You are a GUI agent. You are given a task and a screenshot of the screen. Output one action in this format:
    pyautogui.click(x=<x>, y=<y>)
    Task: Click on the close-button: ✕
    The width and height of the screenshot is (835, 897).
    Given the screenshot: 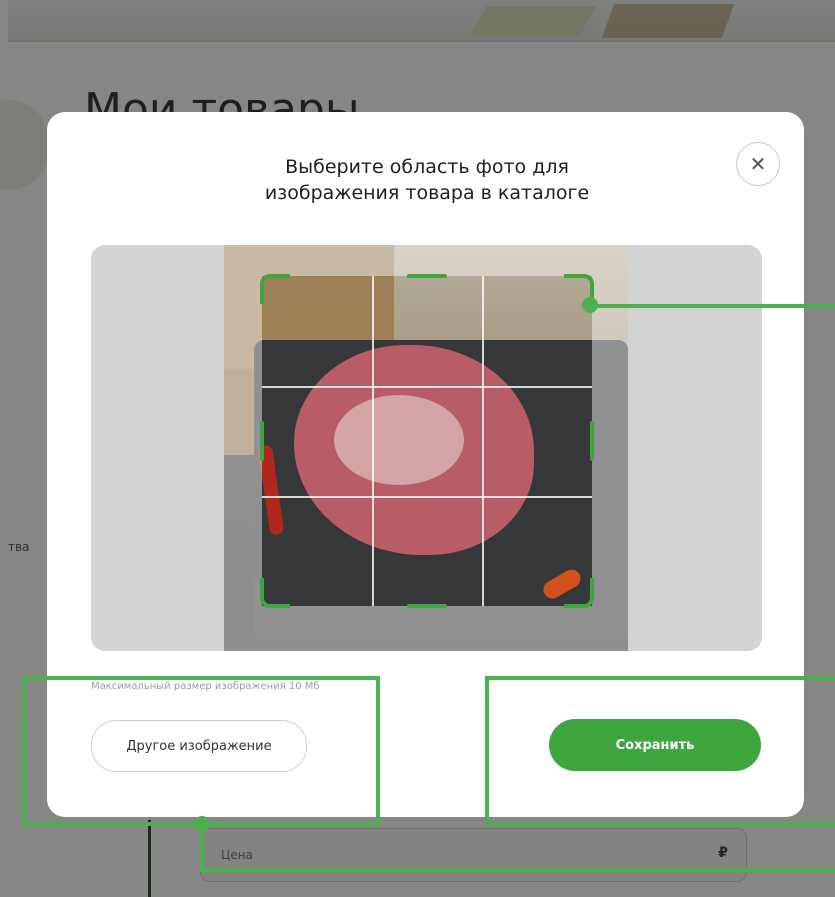 What is the action you would take?
    pyautogui.click(x=758, y=164)
    